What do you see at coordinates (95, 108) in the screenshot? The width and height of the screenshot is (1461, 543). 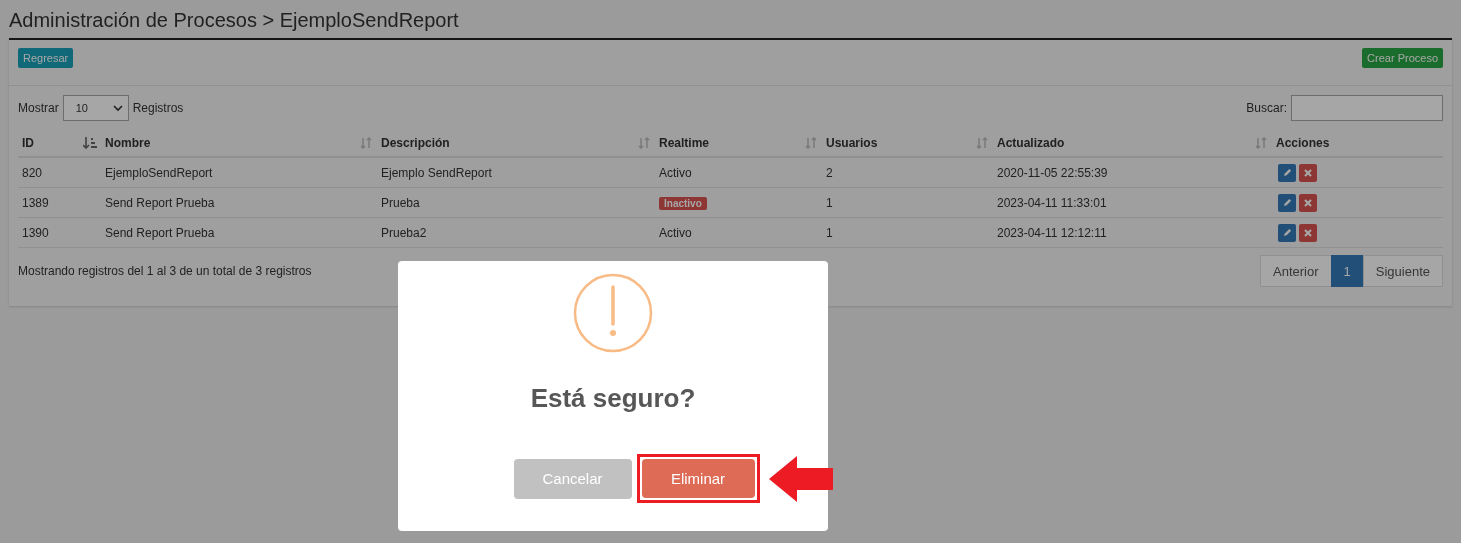 I see `page-size-select: 10` at bounding box center [95, 108].